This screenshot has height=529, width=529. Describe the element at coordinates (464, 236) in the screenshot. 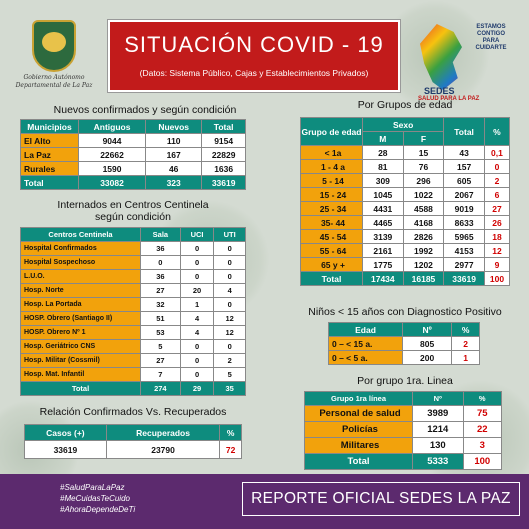

I see `cell: 5965` at that location.